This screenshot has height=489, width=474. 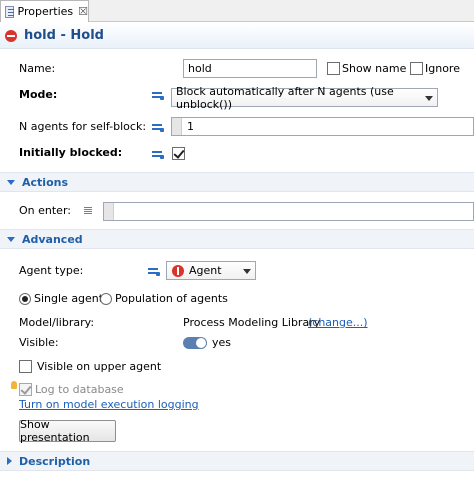 What do you see at coordinates (45, 210) in the screenshot?
I see `on-enter-label: On enter:` at bounding box center [45, 210].